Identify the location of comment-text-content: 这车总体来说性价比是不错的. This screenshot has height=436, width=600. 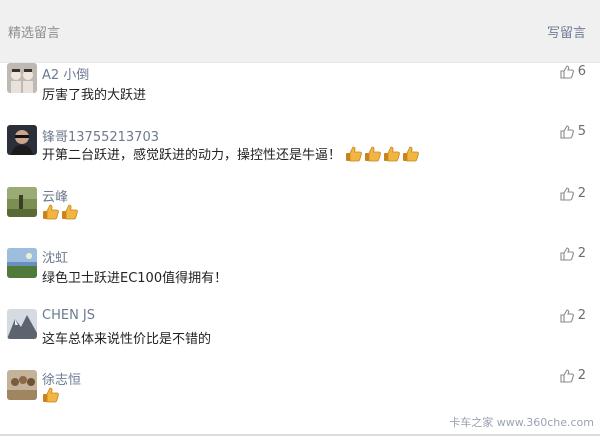
(127, 339).